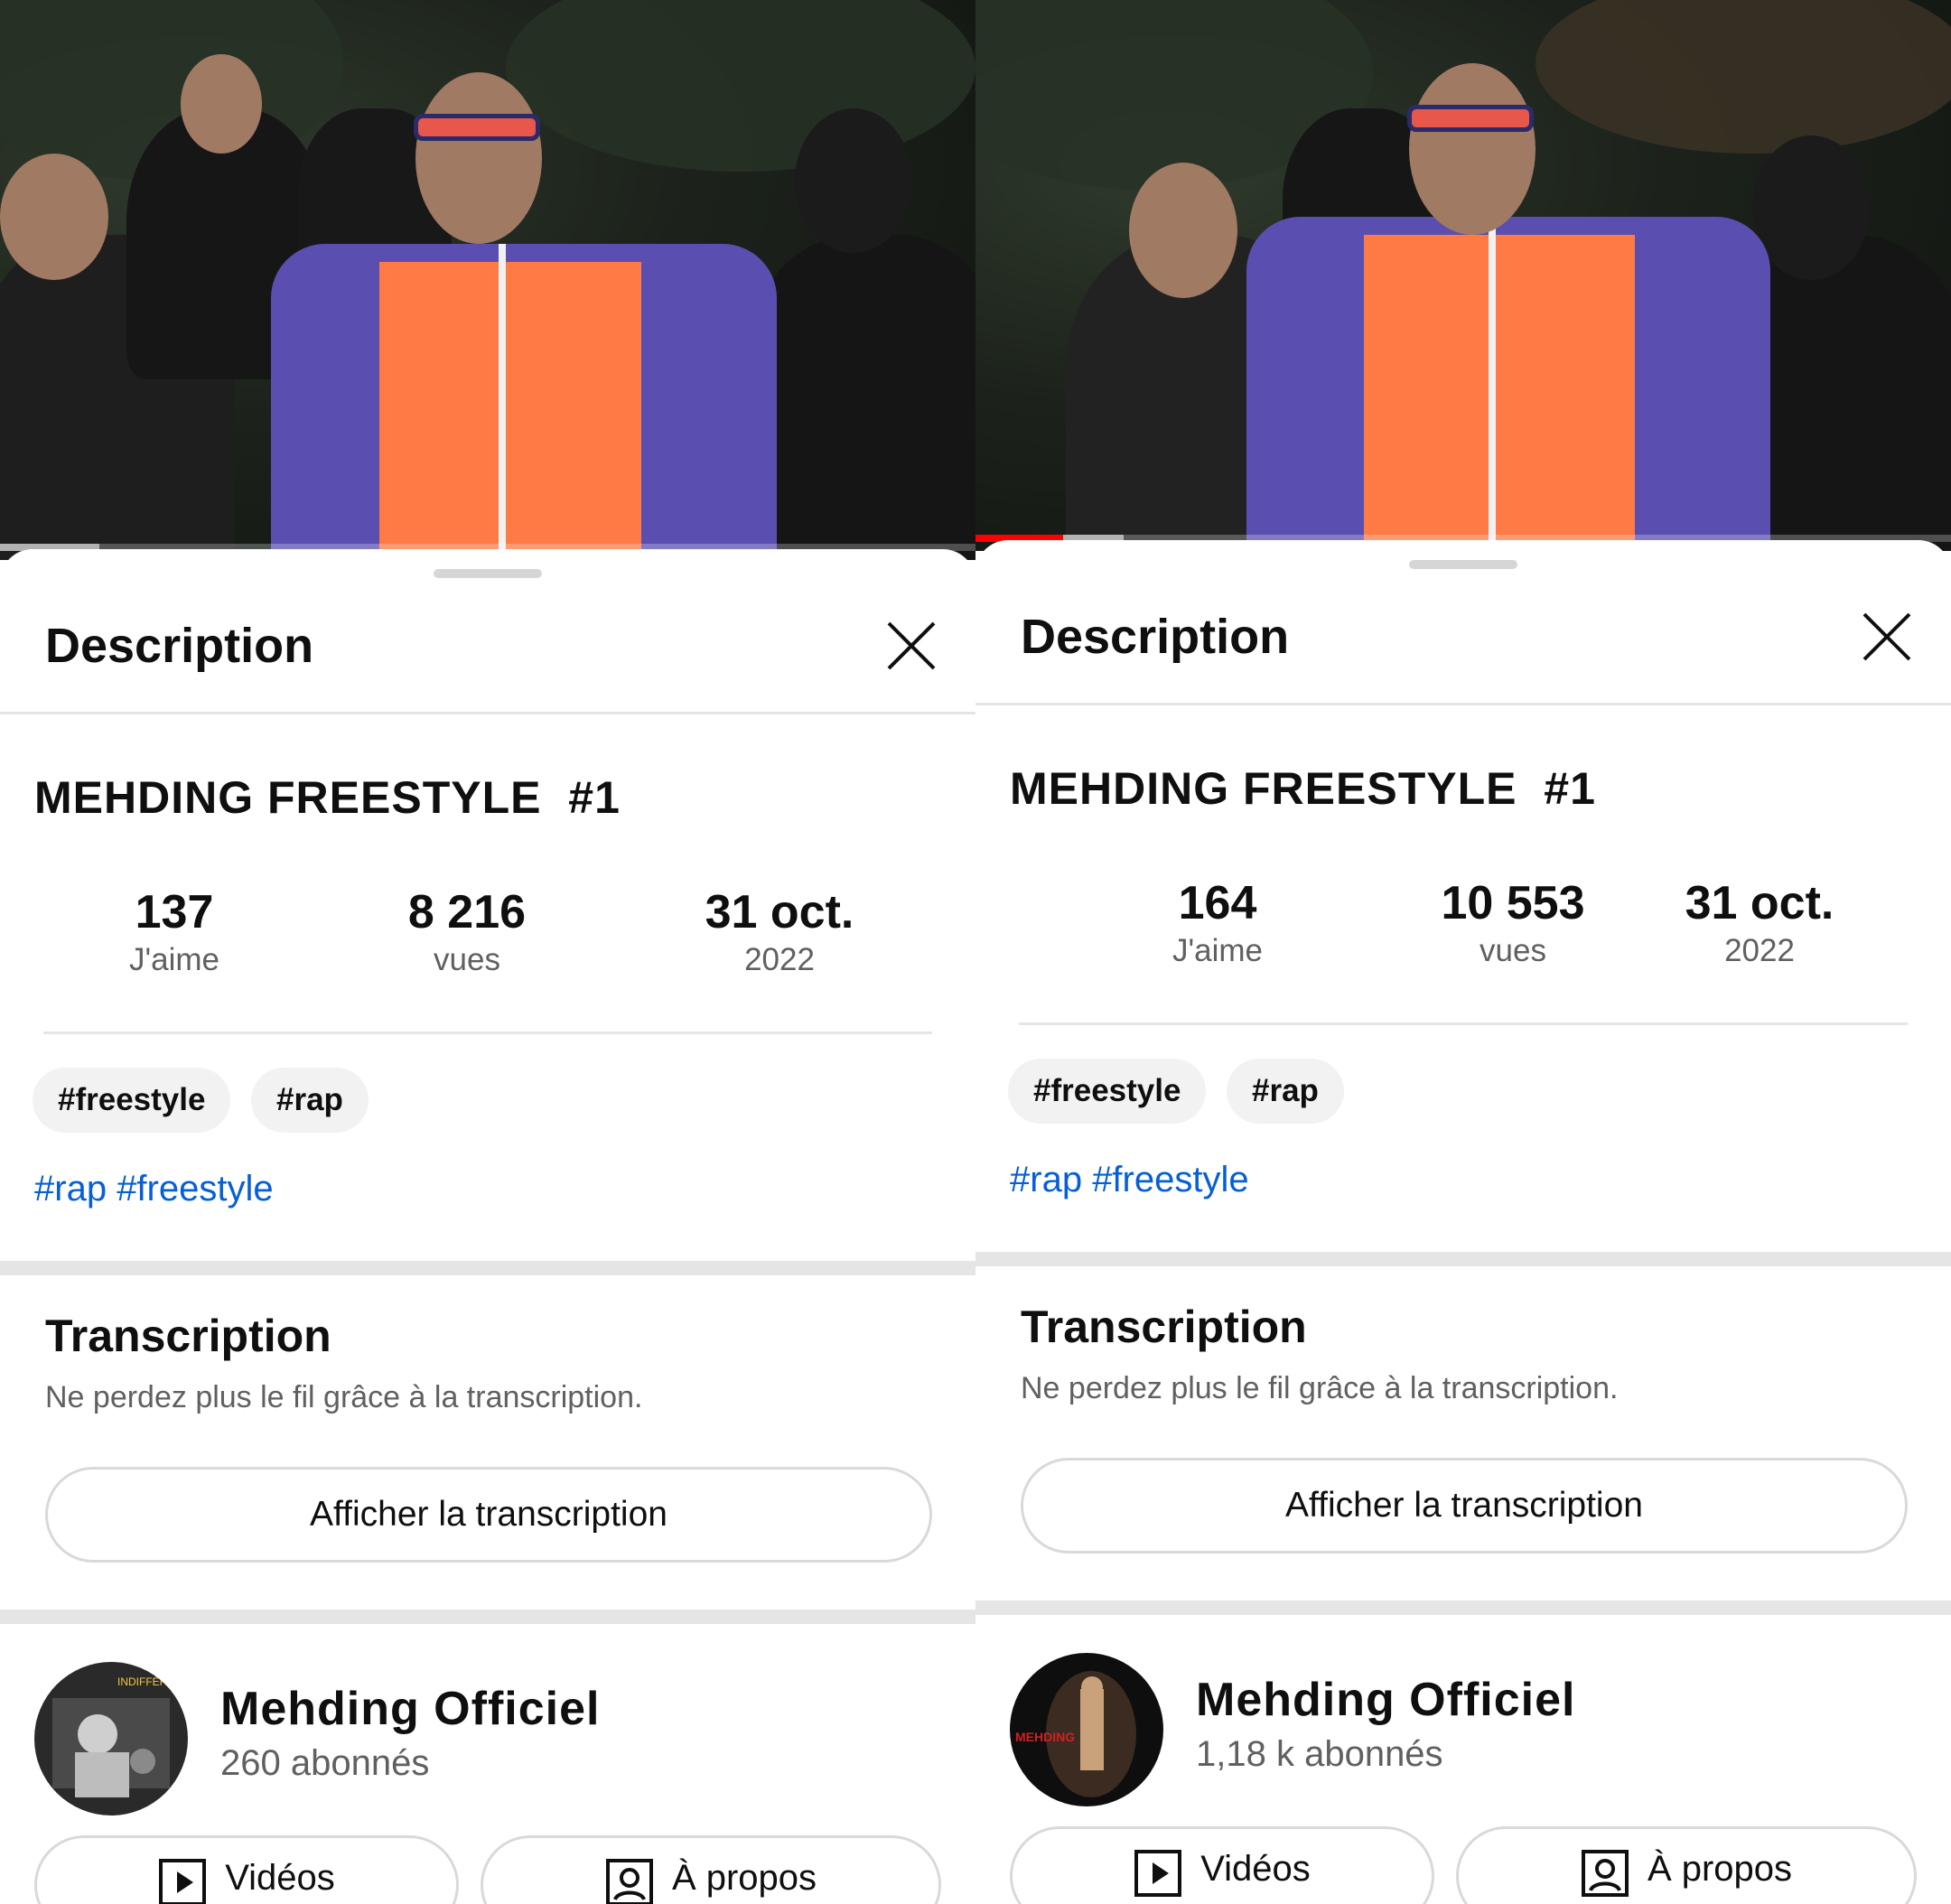 The image size is (1951, 1904). What do you see at coordinates (1513, 903) in the screenshot?
I see `views-count: 10 553` at bounding box center [1513, 903].